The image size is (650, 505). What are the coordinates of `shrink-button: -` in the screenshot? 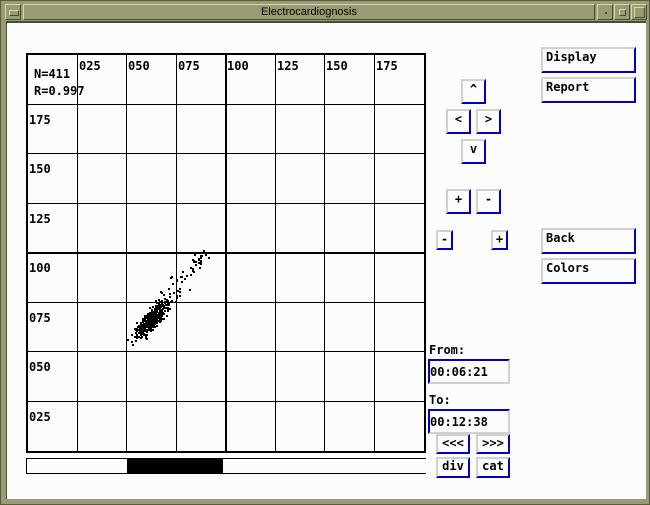 It's located at (444, 240).